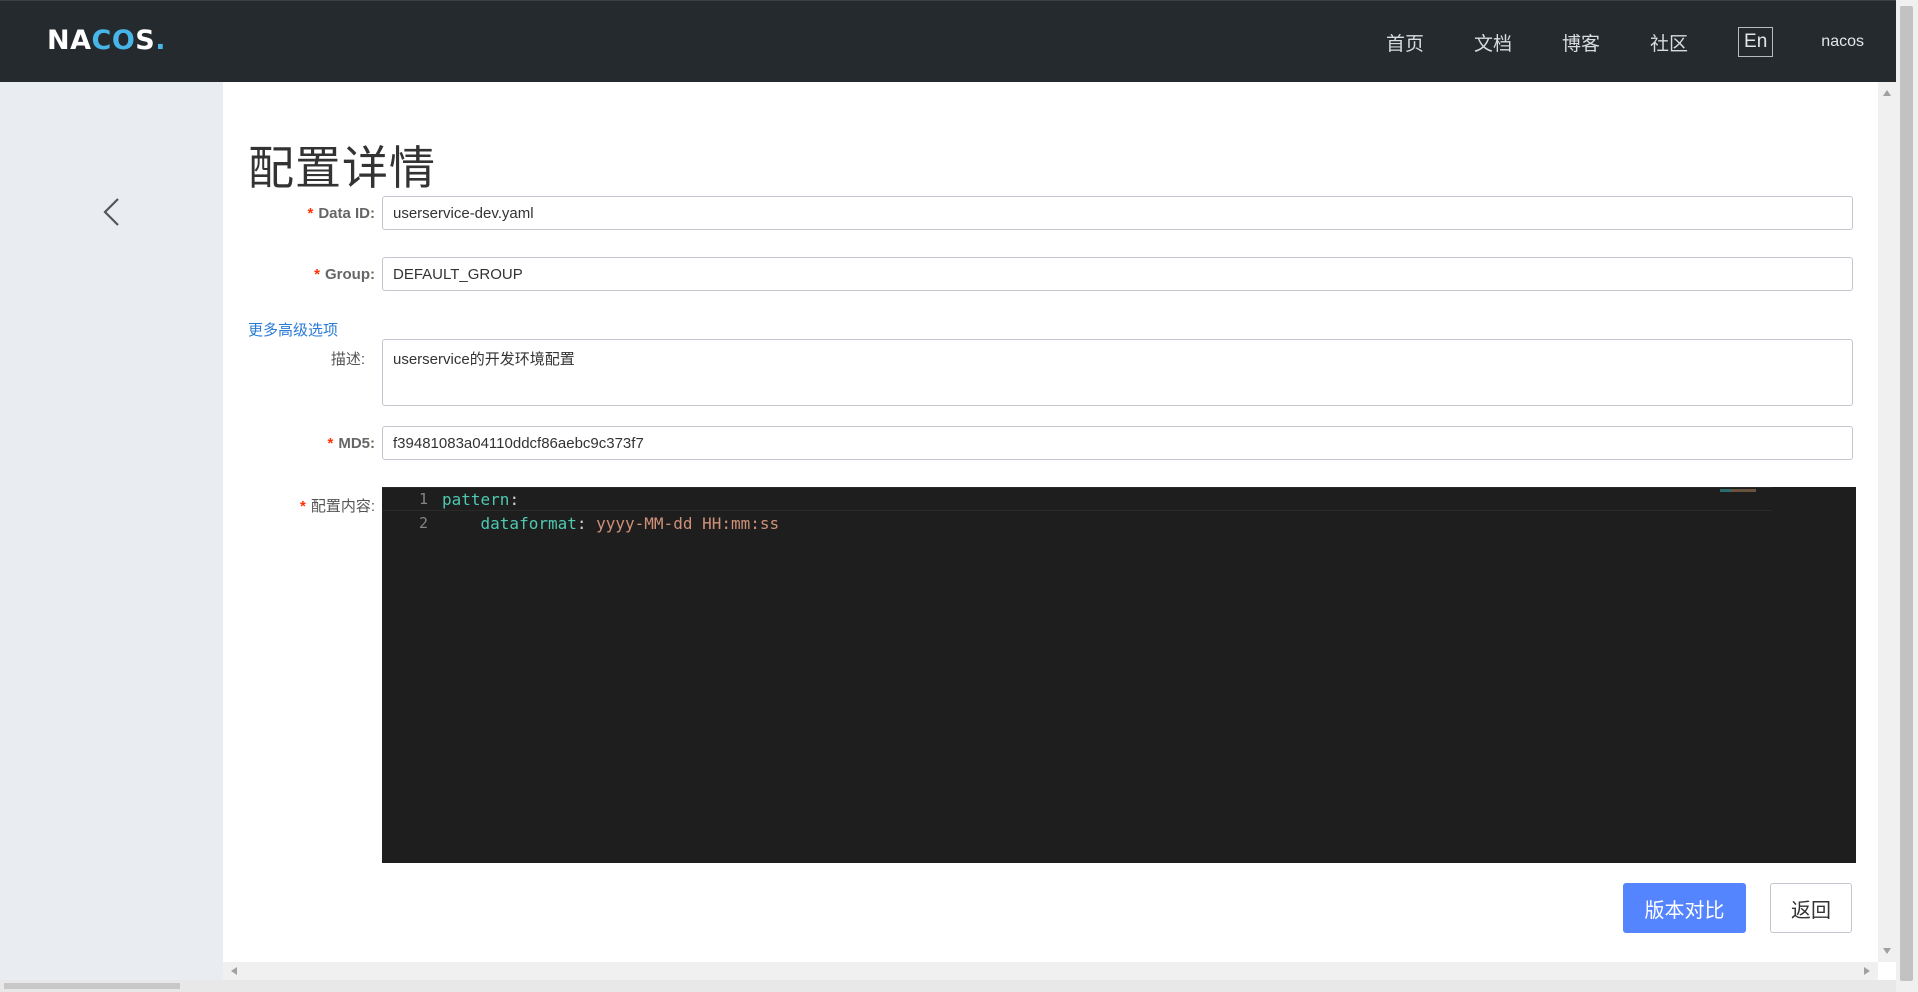  What do you see at coordinates (528, 523) in the screenshot?
I see `yaml-key: dataformat` at bounding box center [528, 523].